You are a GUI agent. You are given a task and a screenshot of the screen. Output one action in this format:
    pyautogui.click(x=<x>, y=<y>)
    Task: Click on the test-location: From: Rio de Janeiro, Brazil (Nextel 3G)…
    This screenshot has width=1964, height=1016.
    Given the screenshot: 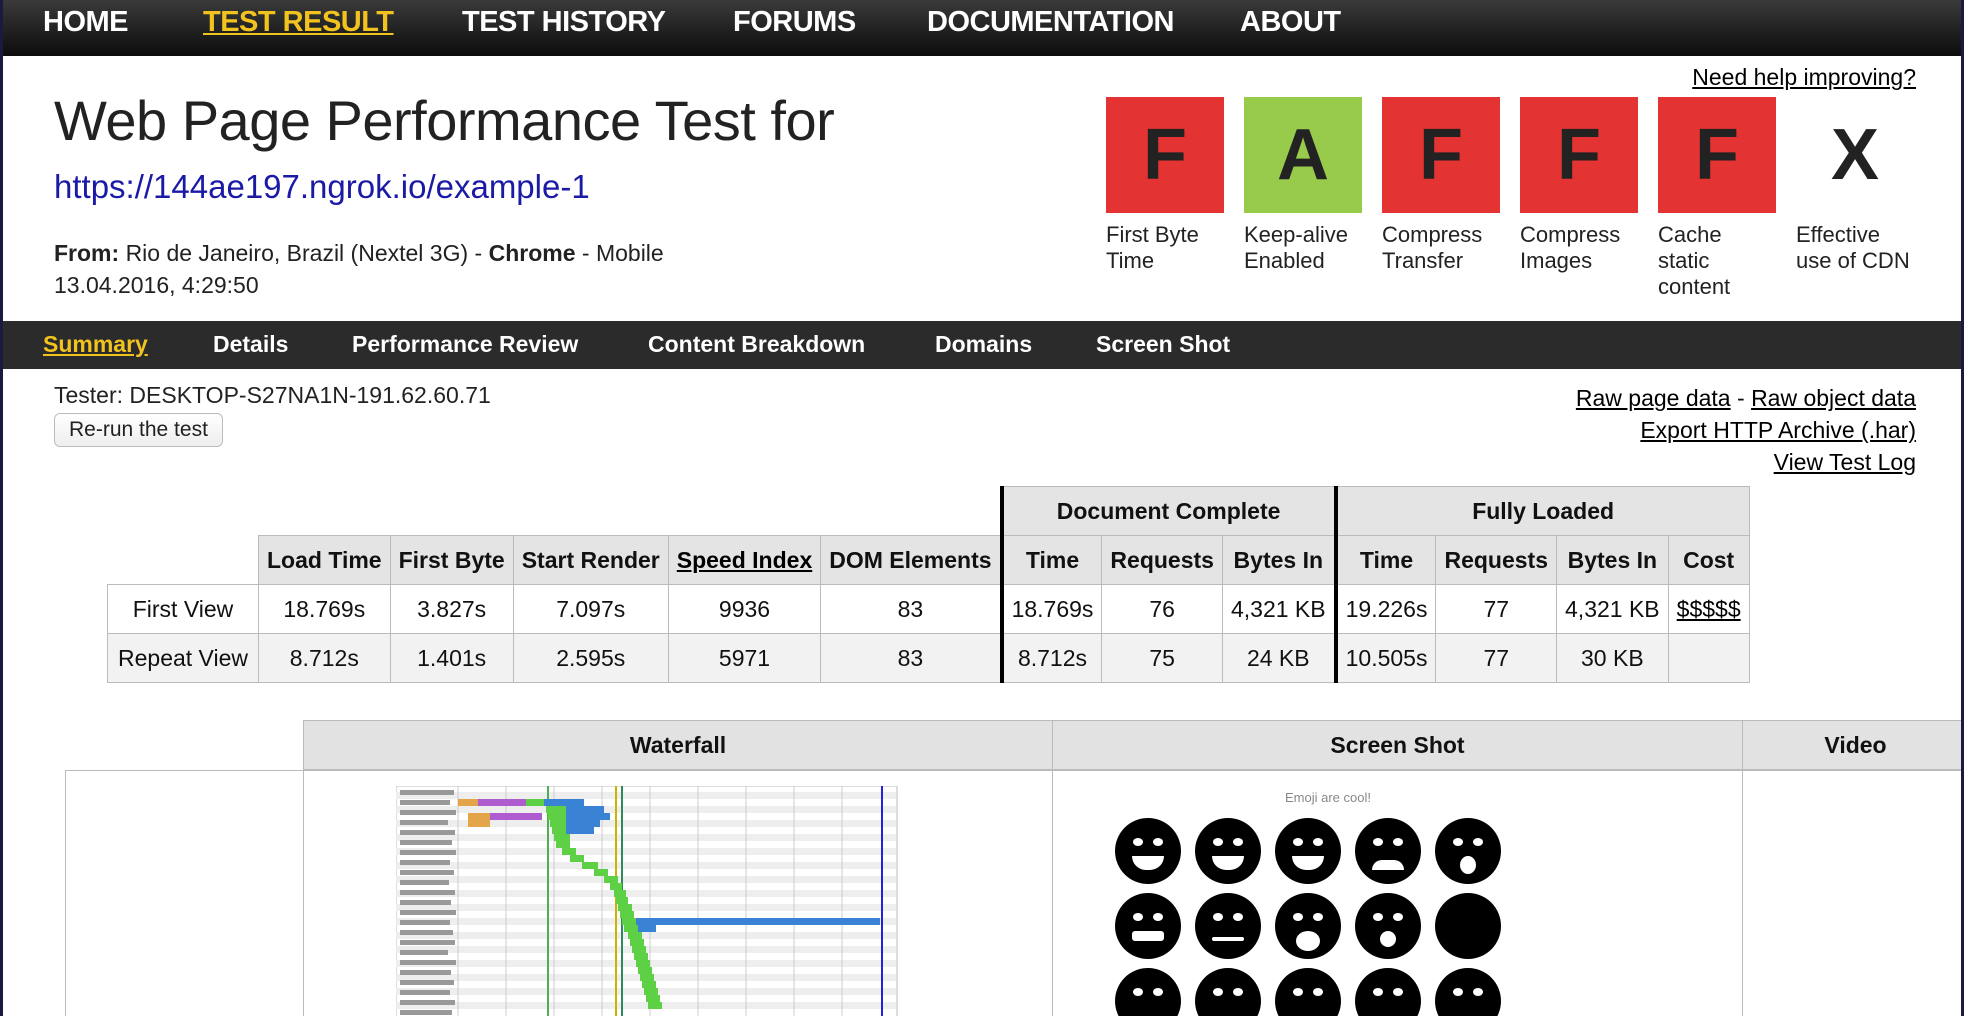 What is the action you would take?
    pyautogui.click(x=359, y=253)
    